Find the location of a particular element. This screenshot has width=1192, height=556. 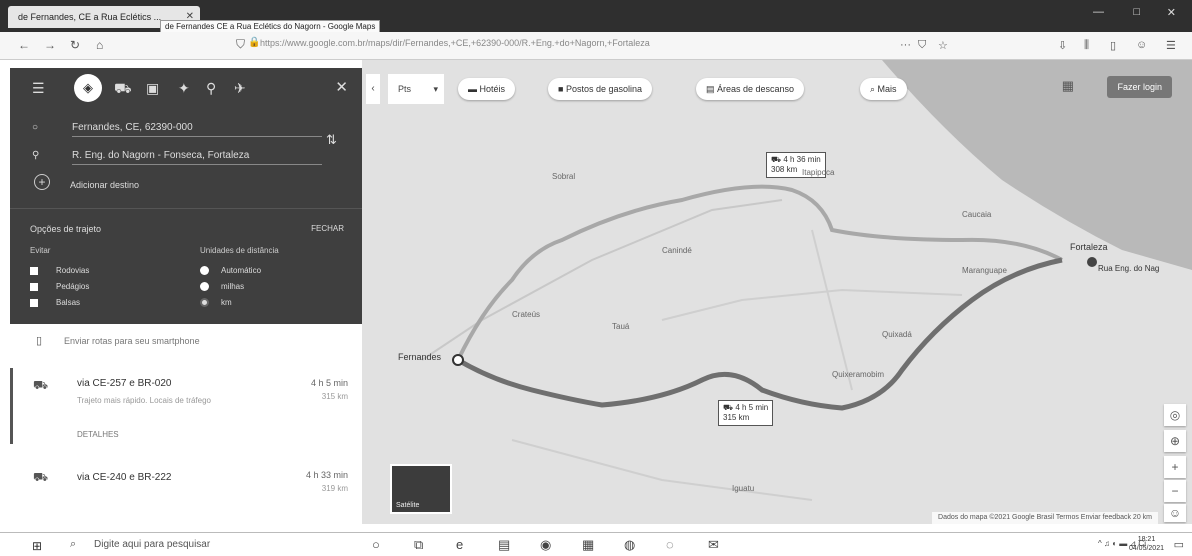

vehicle-dropdown: Pts ▾ is located at coordinates (416, 89).